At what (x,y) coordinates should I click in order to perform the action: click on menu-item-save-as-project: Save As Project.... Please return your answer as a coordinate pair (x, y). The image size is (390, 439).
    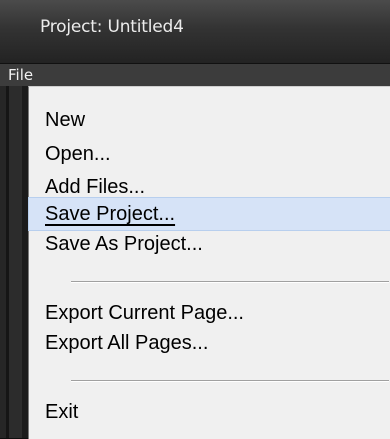
    Looking at the image, I should click on (209, 244).